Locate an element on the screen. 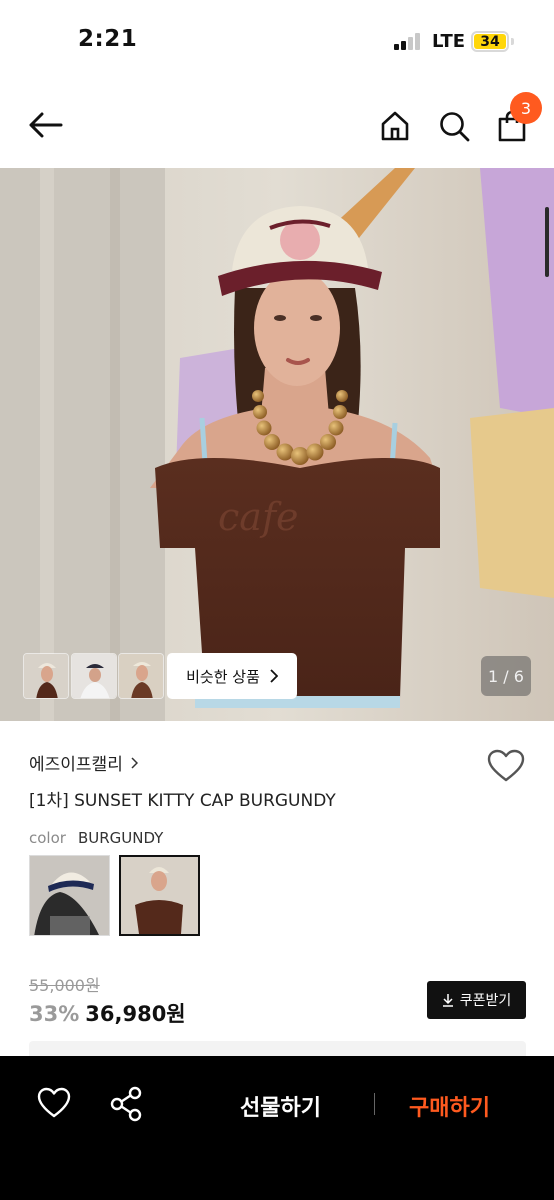 The image size is (554, 1200). color-swatch-2-selected is located at coordinates (159, 895).